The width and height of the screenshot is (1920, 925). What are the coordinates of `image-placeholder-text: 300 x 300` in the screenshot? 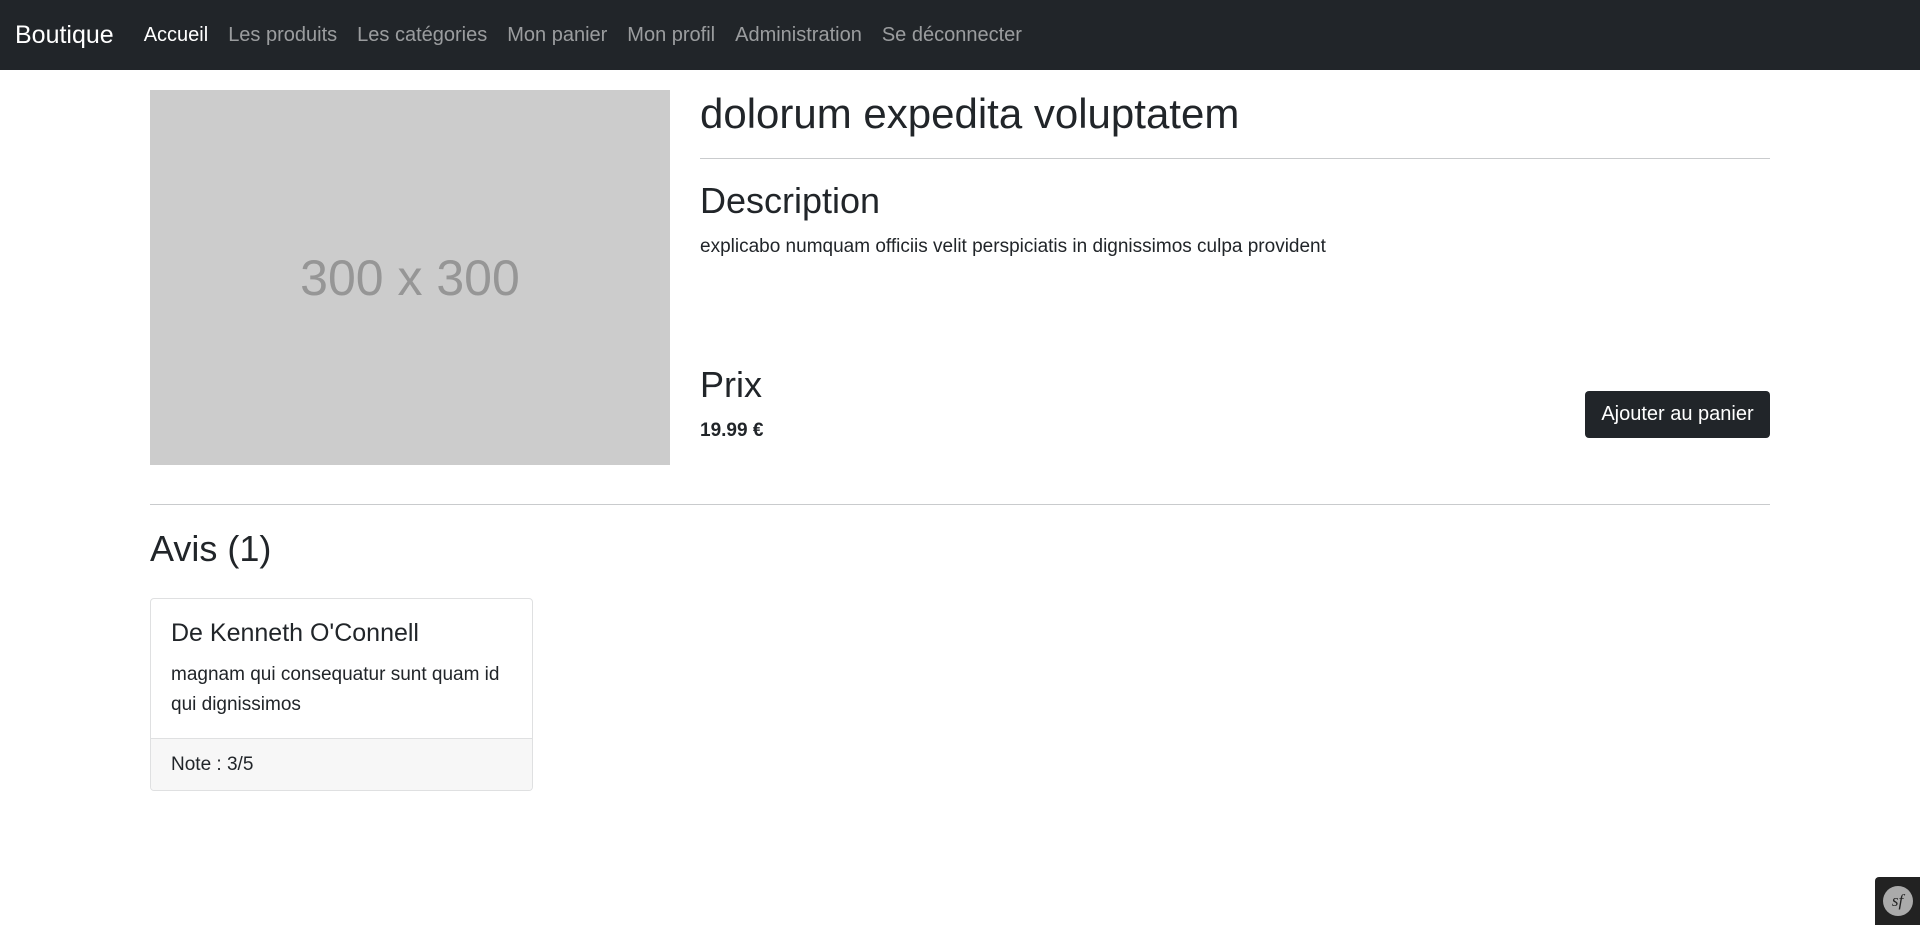 It's located at (410, 277).